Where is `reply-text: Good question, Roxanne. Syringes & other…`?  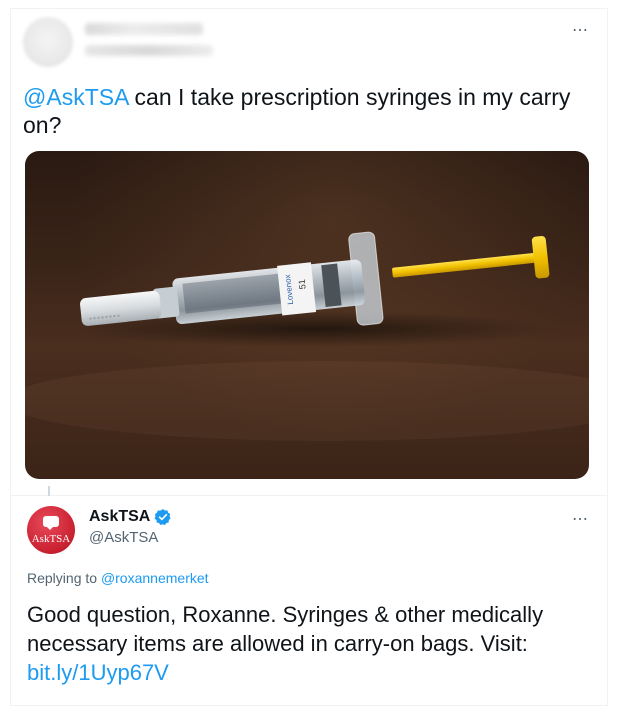 reply-text: Good question, Roxanne. Syringes & other… is located at coordinates (312, 643).